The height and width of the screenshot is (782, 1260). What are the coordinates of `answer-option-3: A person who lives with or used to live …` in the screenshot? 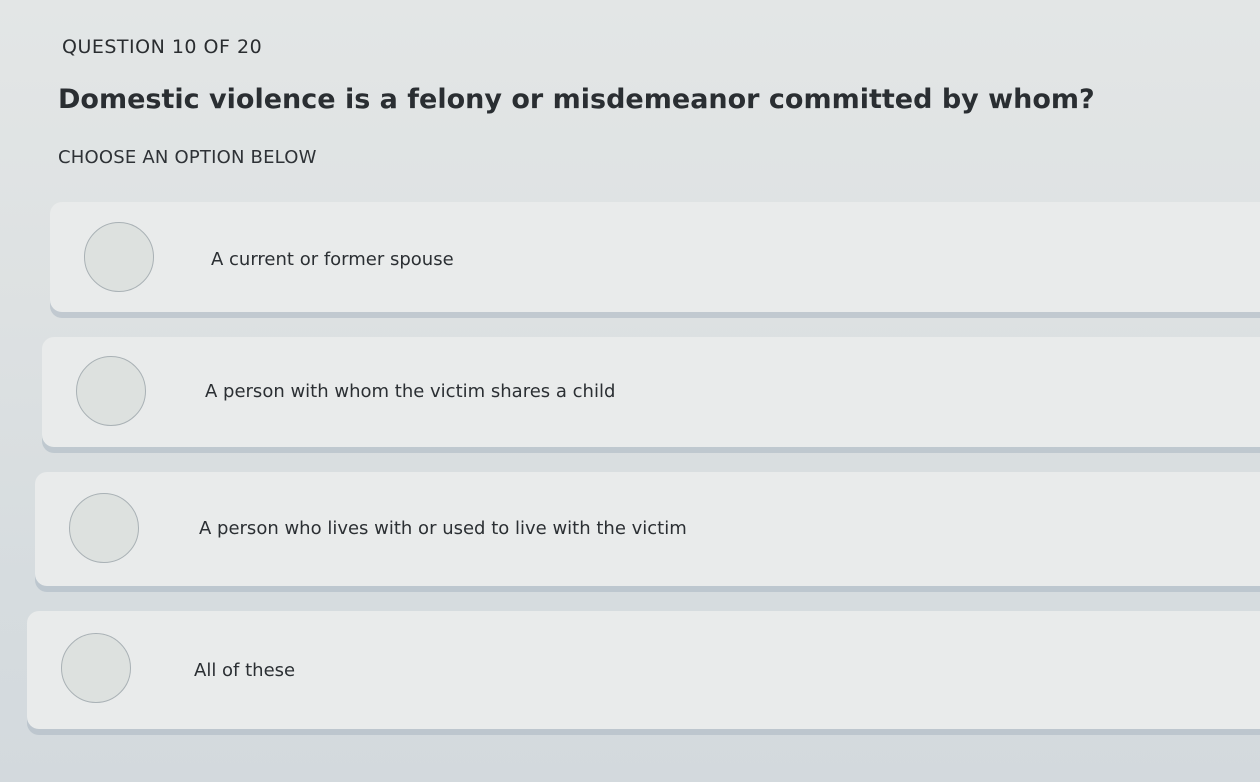 It's located at (647, 529).